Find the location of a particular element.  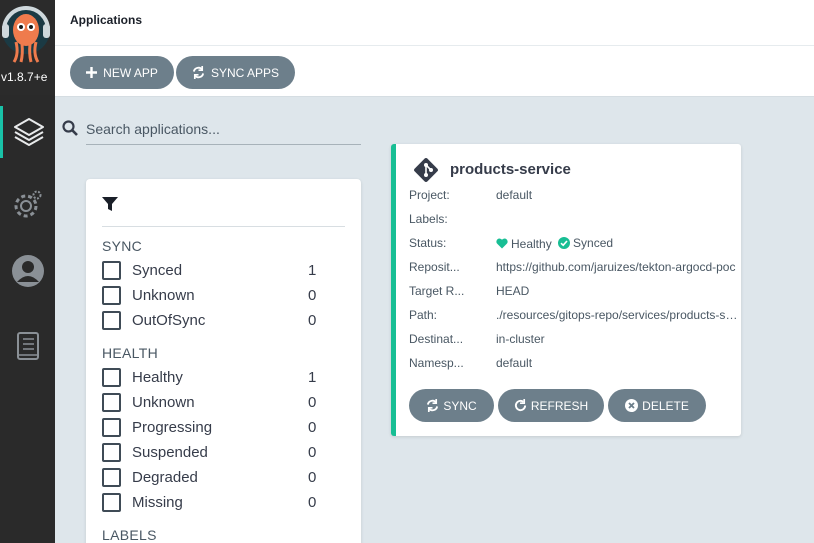

filter-label: Unknown is located at coordinates (163, 402).